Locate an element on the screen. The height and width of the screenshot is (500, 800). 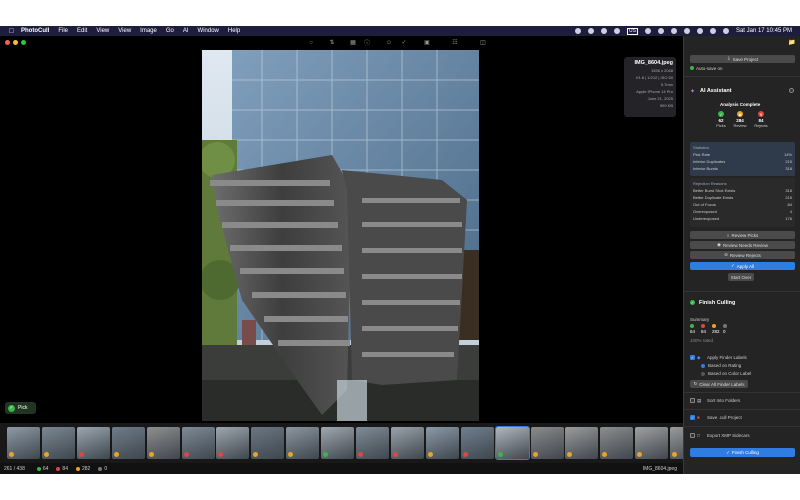
battery-icon is located at coordinates (647, 31).